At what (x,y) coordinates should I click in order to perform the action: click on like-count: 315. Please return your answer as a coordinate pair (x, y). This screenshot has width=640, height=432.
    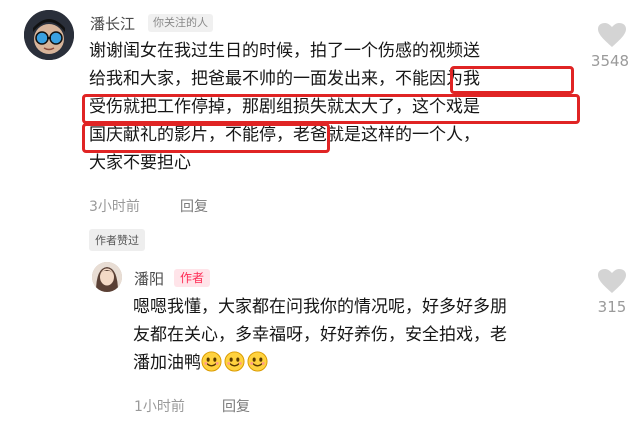
    Looking at the image, I should click on (612, 307).